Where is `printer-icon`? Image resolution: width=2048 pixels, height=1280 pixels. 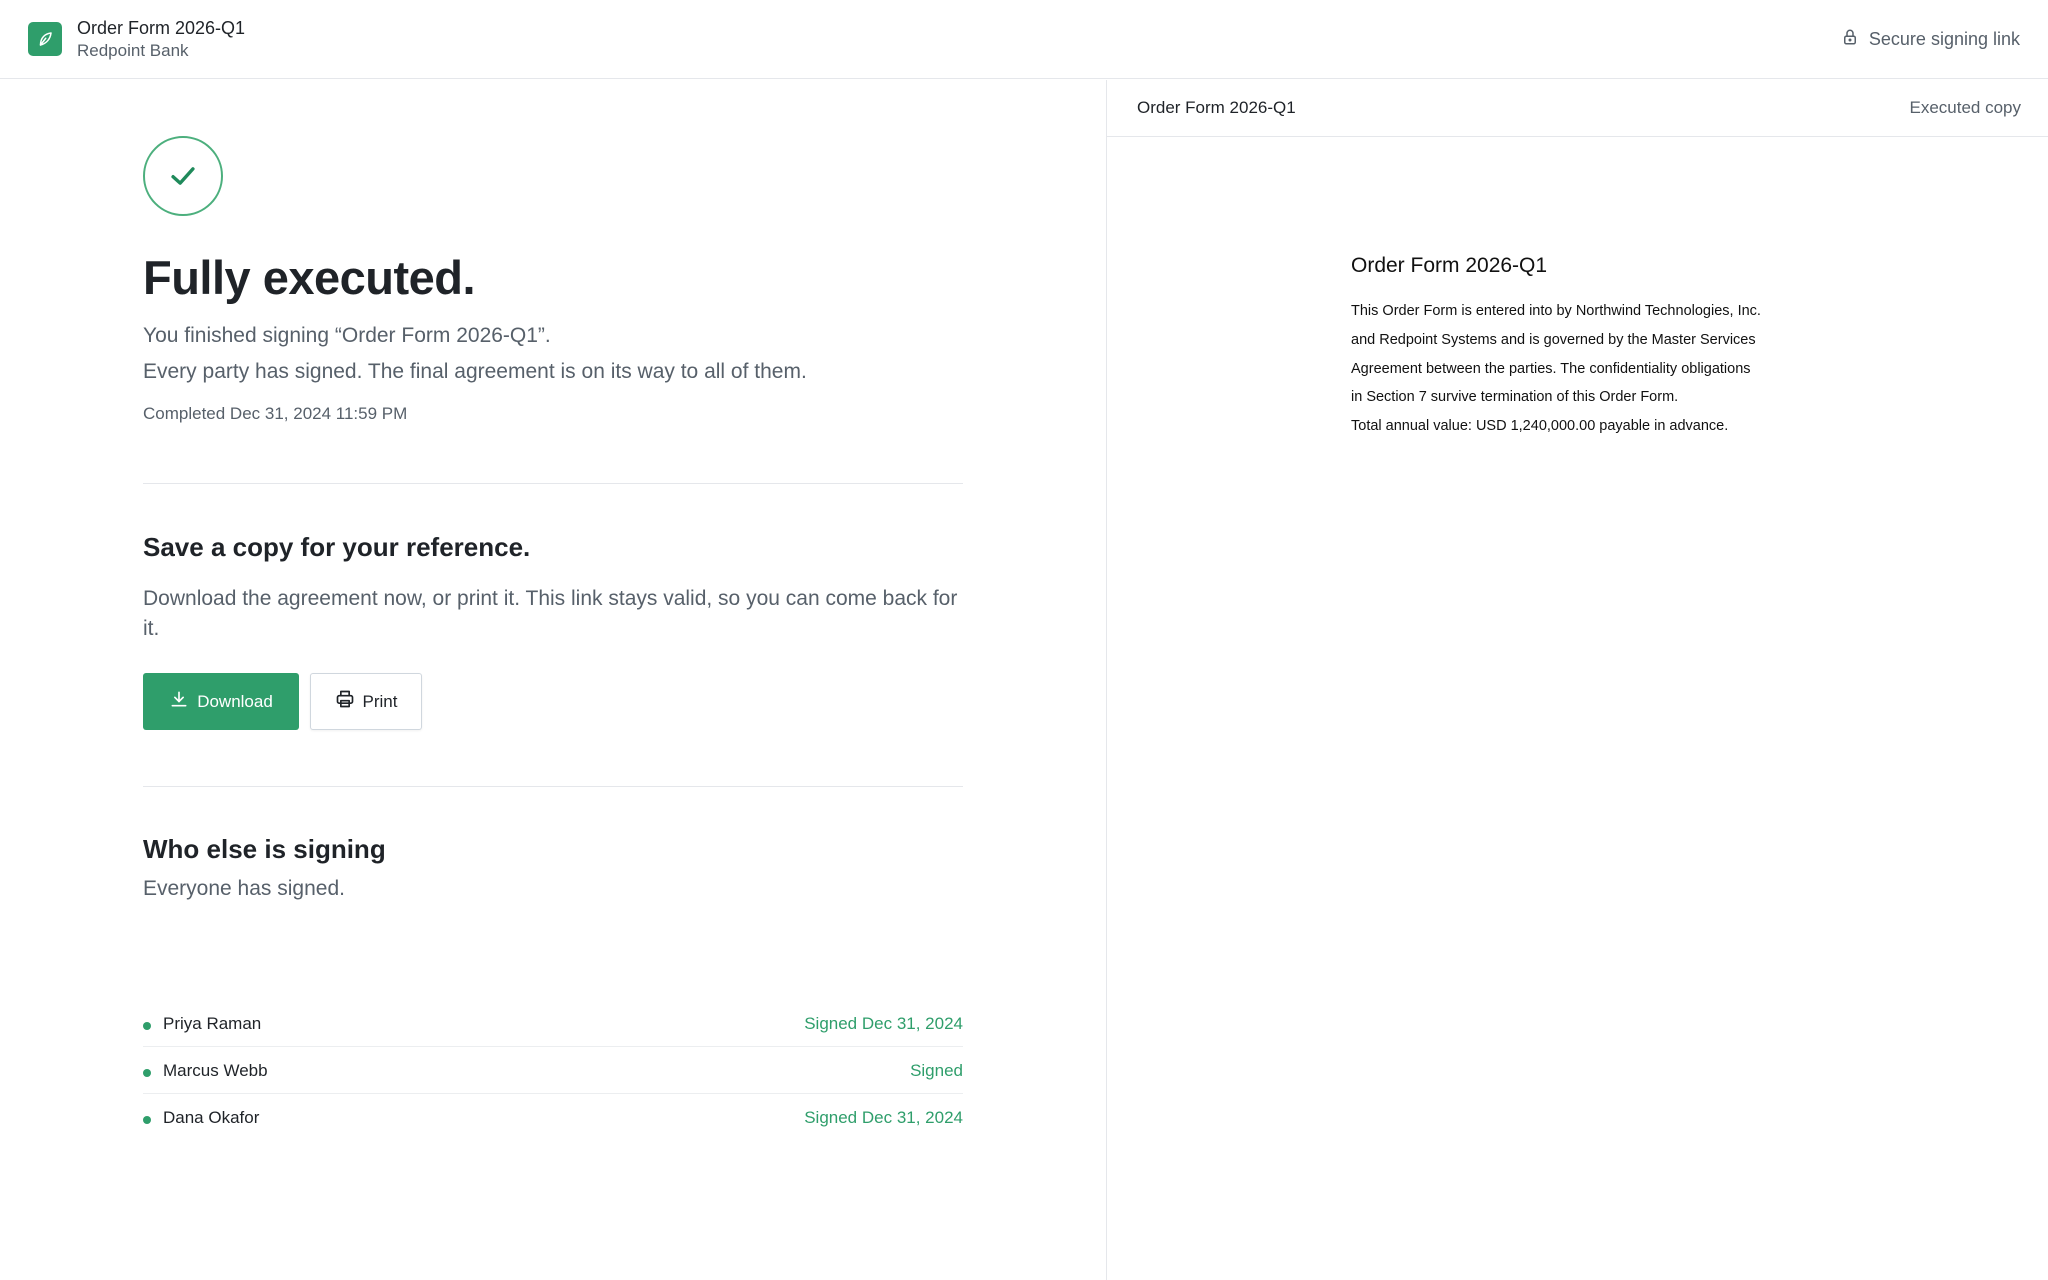
printer-icon is located at coordinates (345, 701).